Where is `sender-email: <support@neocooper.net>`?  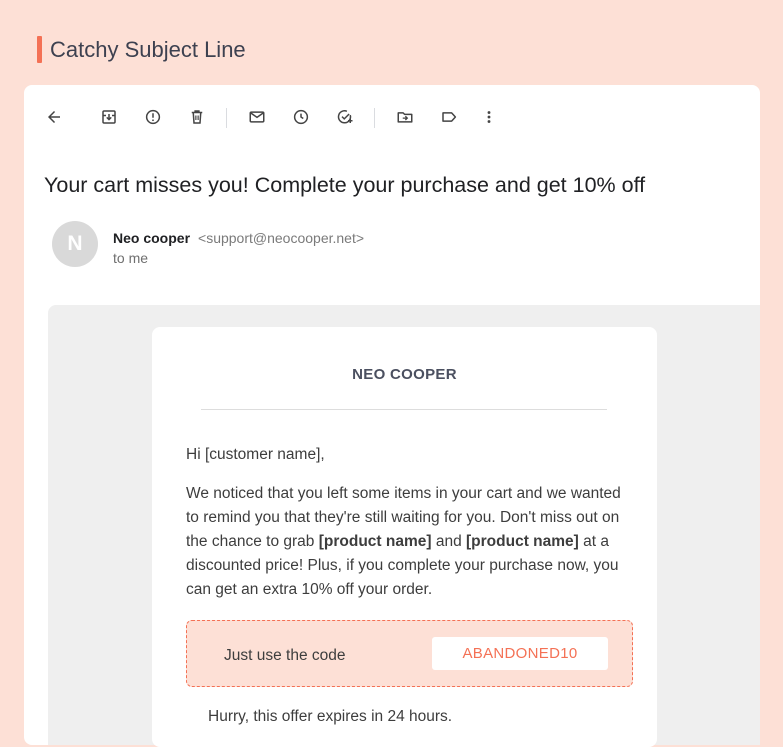
sender-email: <support@neocooper.net> is located at coordinates (281, 238).